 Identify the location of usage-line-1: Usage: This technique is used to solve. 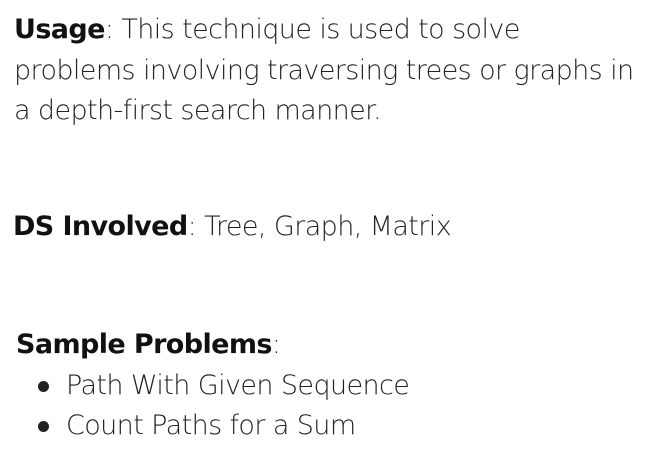
(267, 30).